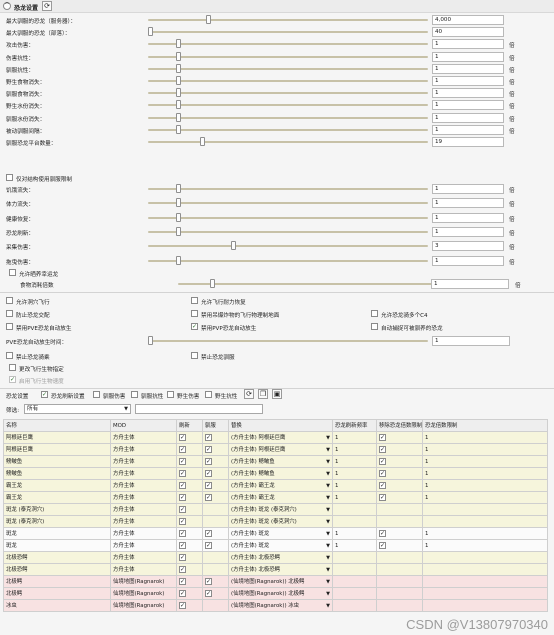 The width and height of the screenshot is (554, 635). Describe the element at coordinates (194, 326) in the screenshot. I see `pvp-auto-release-checkbox: ✓` at that location.